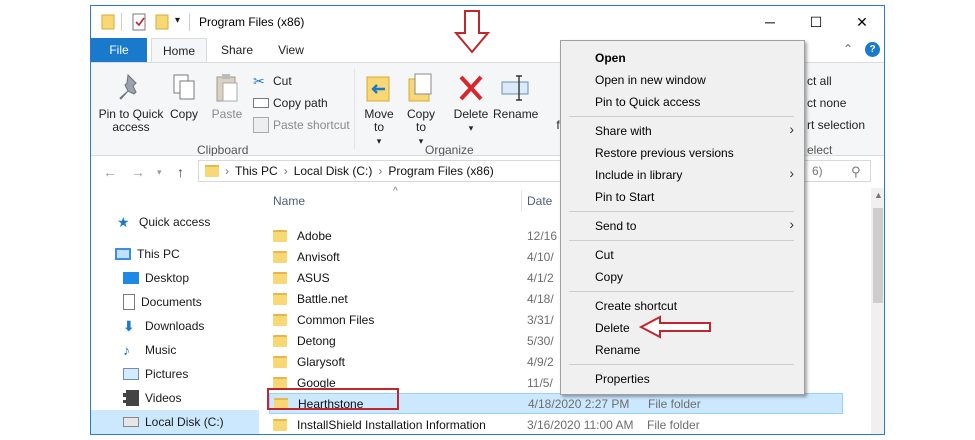 The height and width of the screenshot is (440, 975). What do you see at coordinates (612, 328) in the screenshot?
I see `menu-item-delete: Delete` at bounding box center [612, 328].